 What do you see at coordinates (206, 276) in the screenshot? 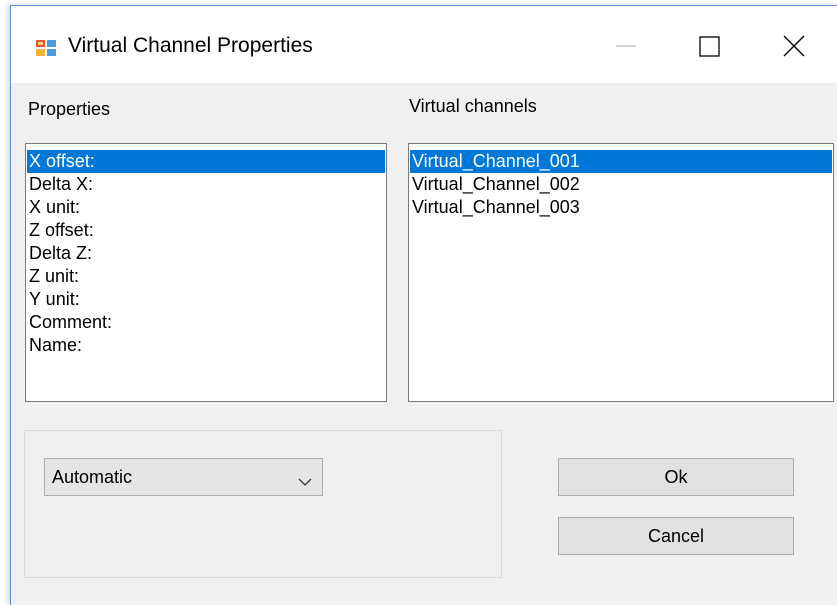
I see `property-list-item: Z unit:` at bounding box center [206, 276].